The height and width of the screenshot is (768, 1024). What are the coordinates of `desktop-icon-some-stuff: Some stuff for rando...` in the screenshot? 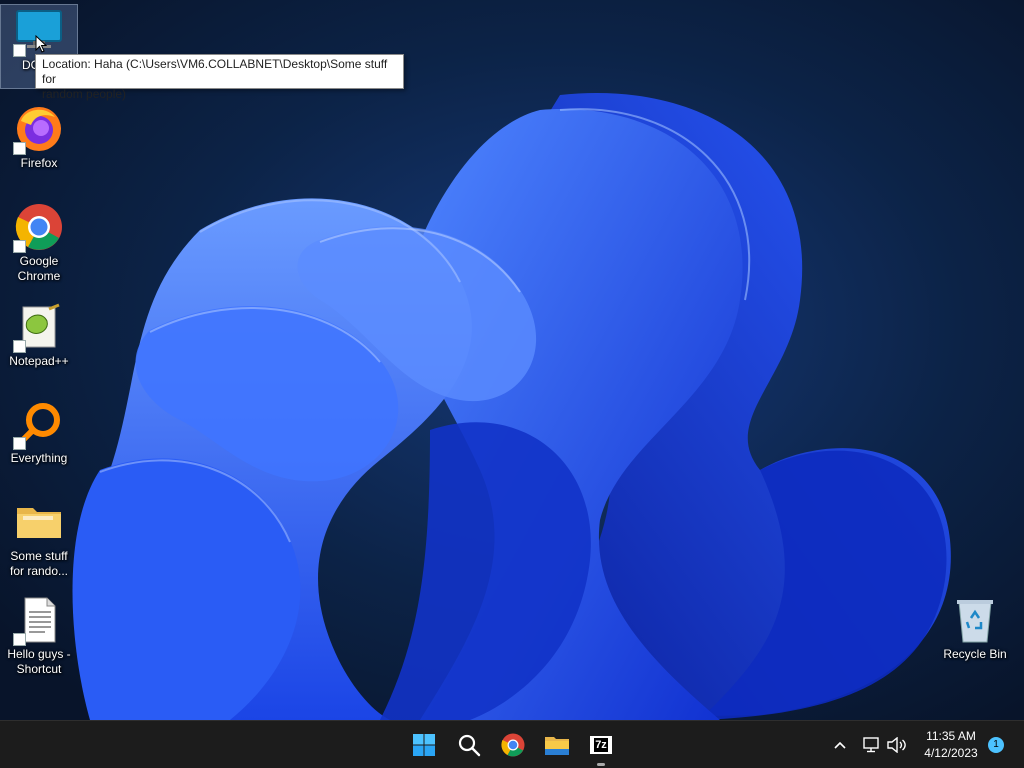 It's located at (39, 538).